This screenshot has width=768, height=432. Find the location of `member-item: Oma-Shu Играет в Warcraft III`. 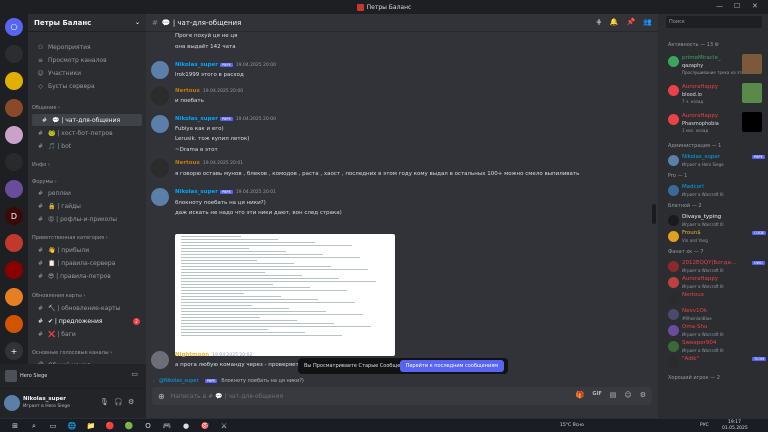

member-item: Oma-Shu Играет в Warcraft III is located at coordinates (716, 331).